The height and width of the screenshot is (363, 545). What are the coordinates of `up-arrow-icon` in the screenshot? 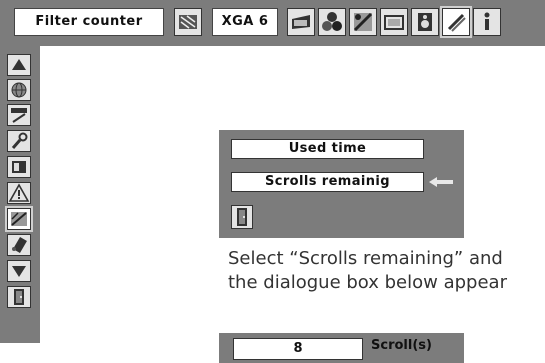 It's located at (19, 65).